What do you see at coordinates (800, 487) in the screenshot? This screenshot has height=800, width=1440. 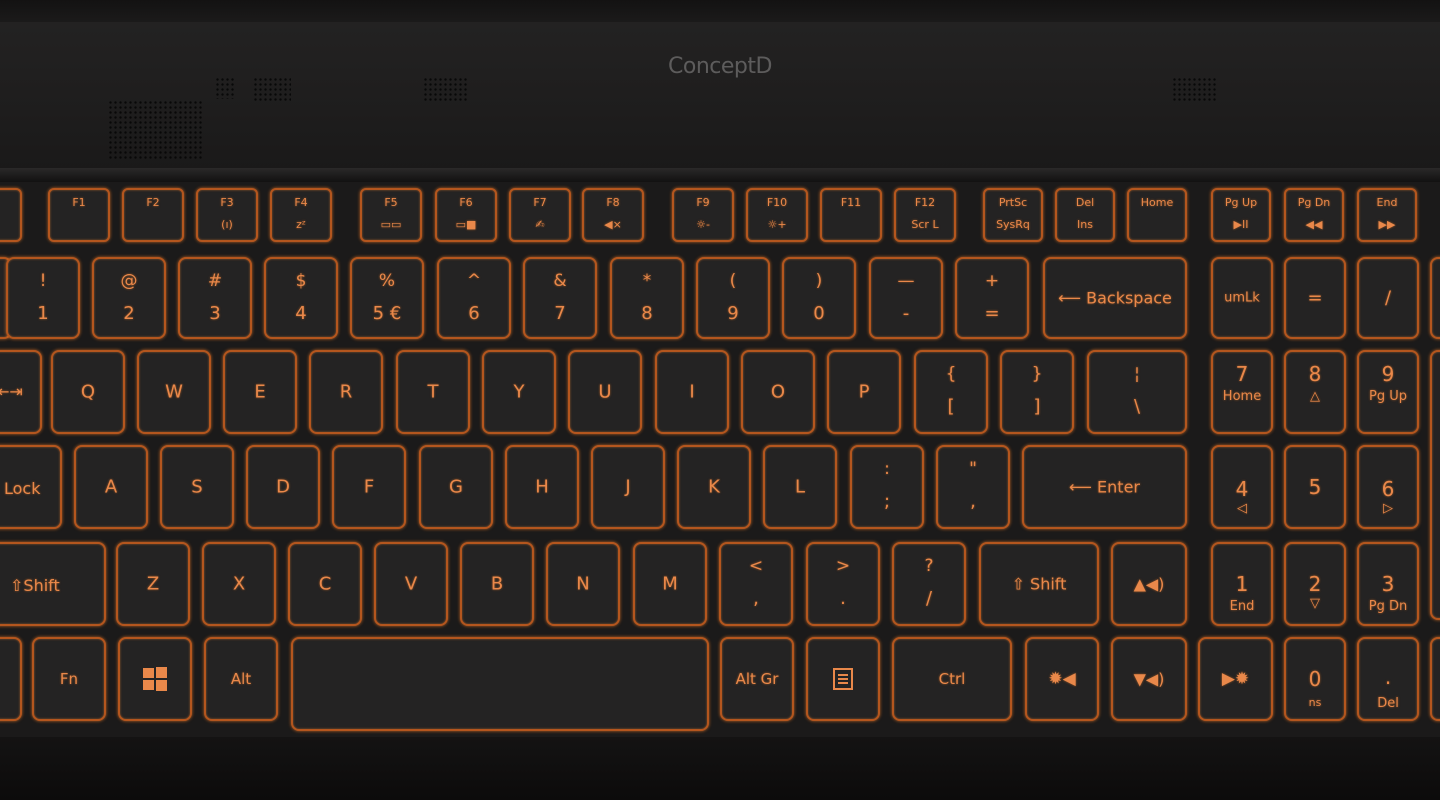 I see `key-l: L` at bounding box center [800, 487].